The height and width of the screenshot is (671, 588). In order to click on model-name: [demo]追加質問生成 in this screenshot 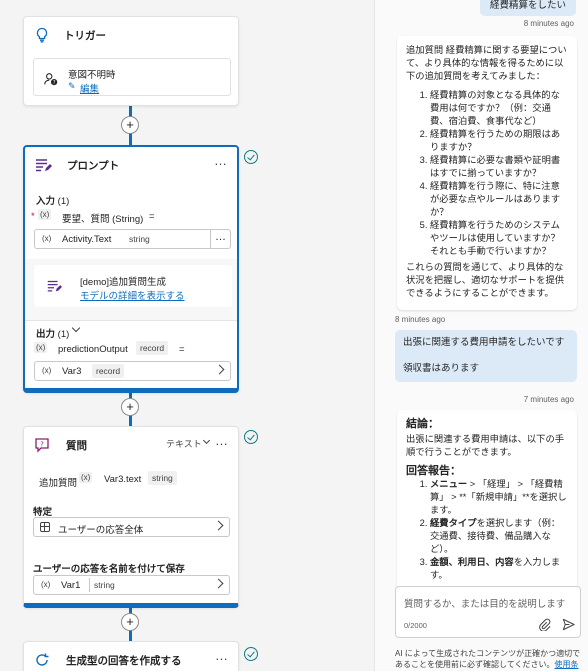, I will do `click(123, 282)`.